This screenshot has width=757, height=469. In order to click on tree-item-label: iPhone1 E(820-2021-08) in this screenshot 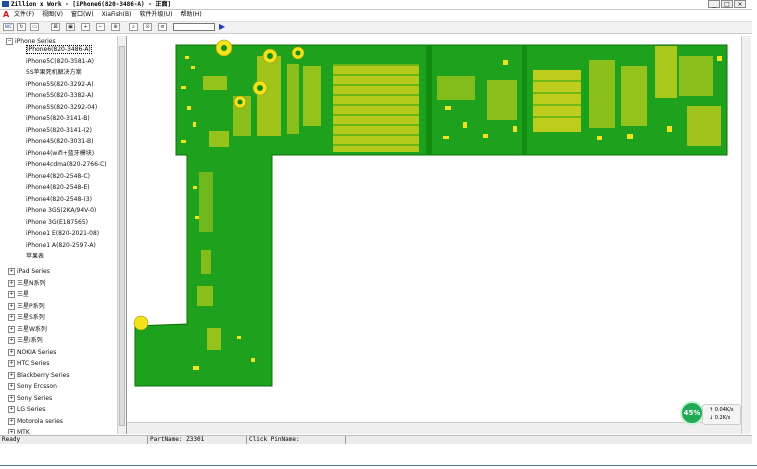, I will do `click(63, 233)`.